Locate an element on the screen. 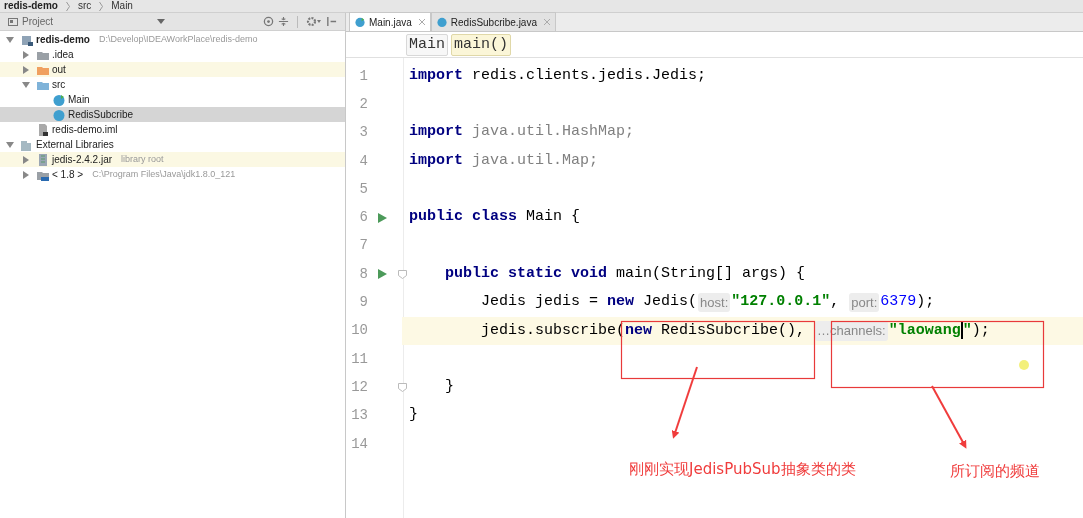 The image size is (1083, 518). line-number: 4 is located at coordinates (363, 161).